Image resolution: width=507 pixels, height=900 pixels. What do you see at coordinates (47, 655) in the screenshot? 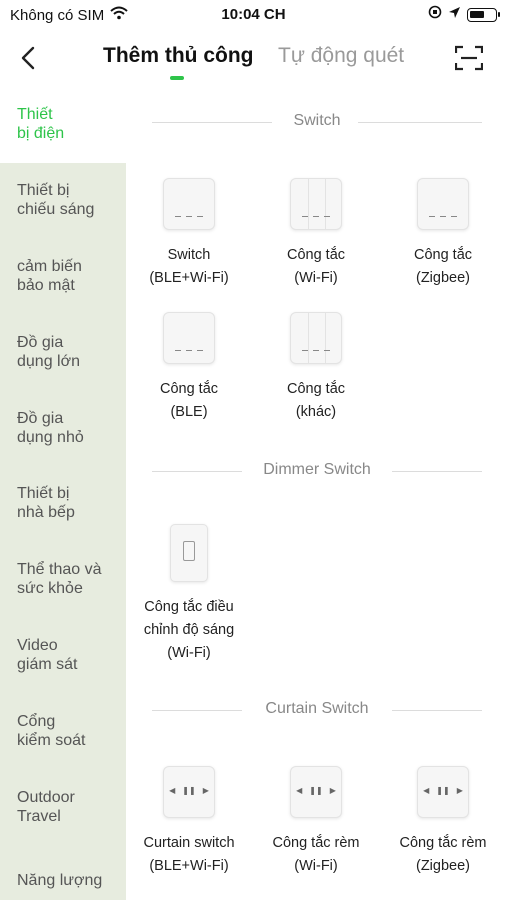
I see `sidebar-item-label: Video giám sát` at bounding box center [47, 655].